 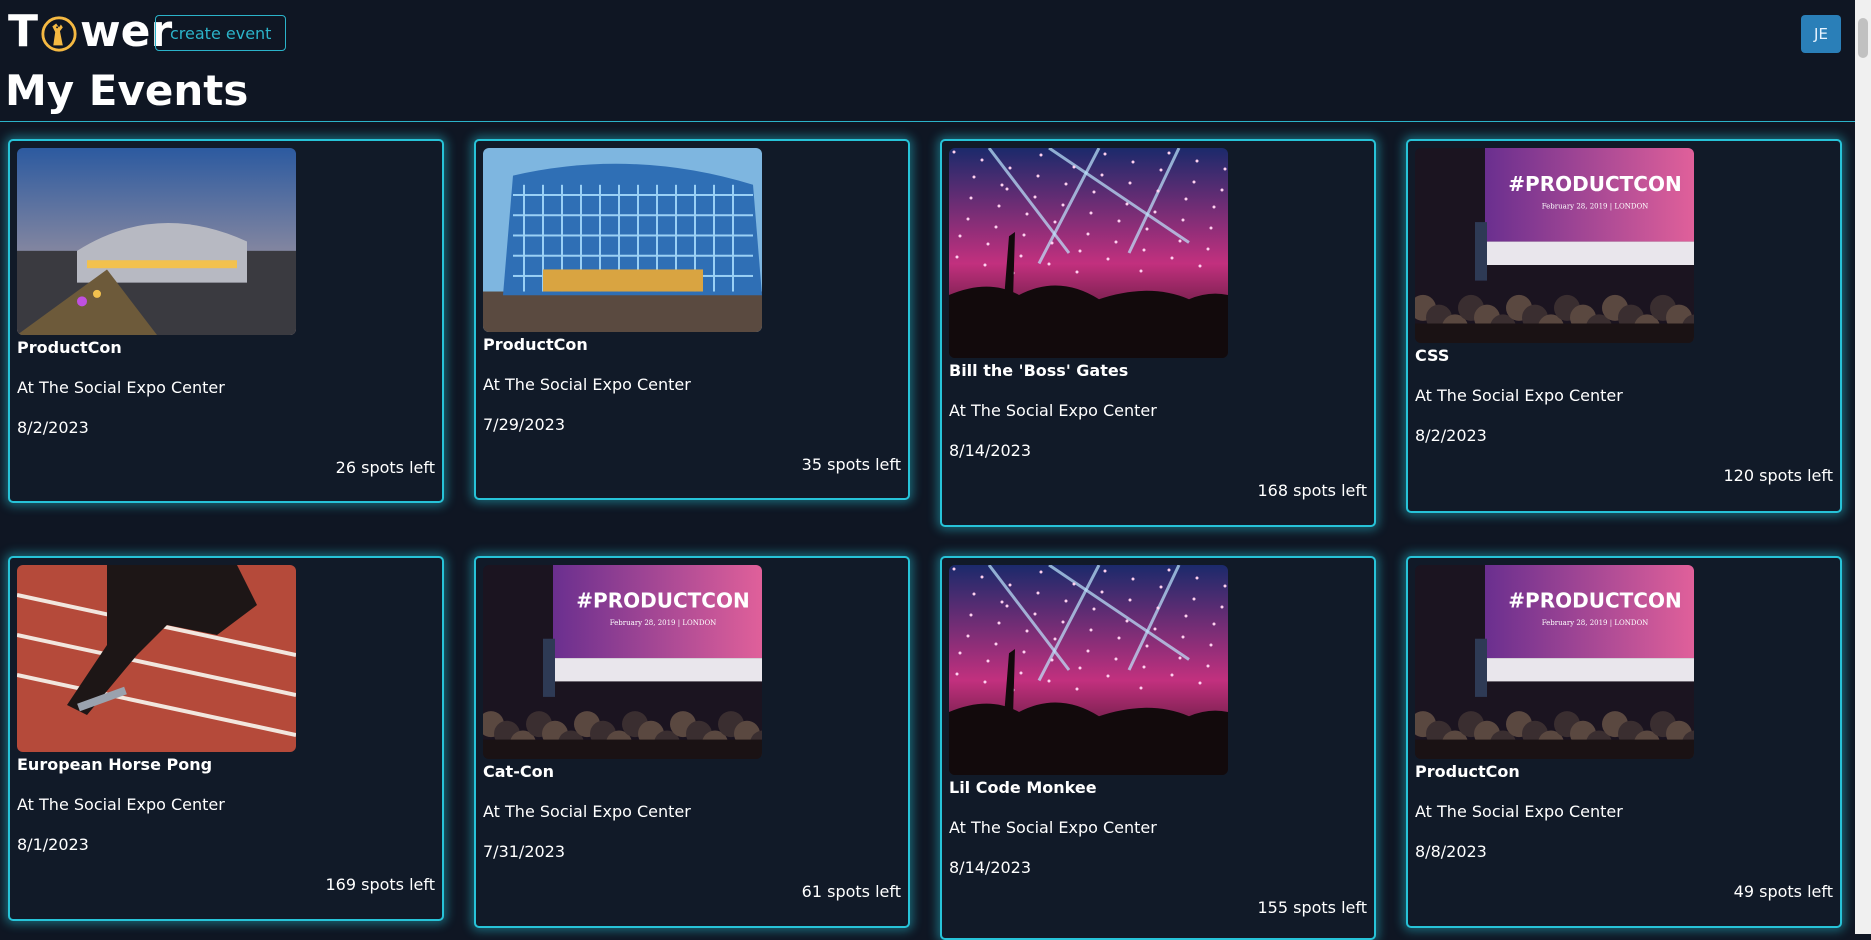 What do you see at coordinates (1432, 355) in the screenshot?
I see `event-name: CSS` at bounding box center [1432, 355].